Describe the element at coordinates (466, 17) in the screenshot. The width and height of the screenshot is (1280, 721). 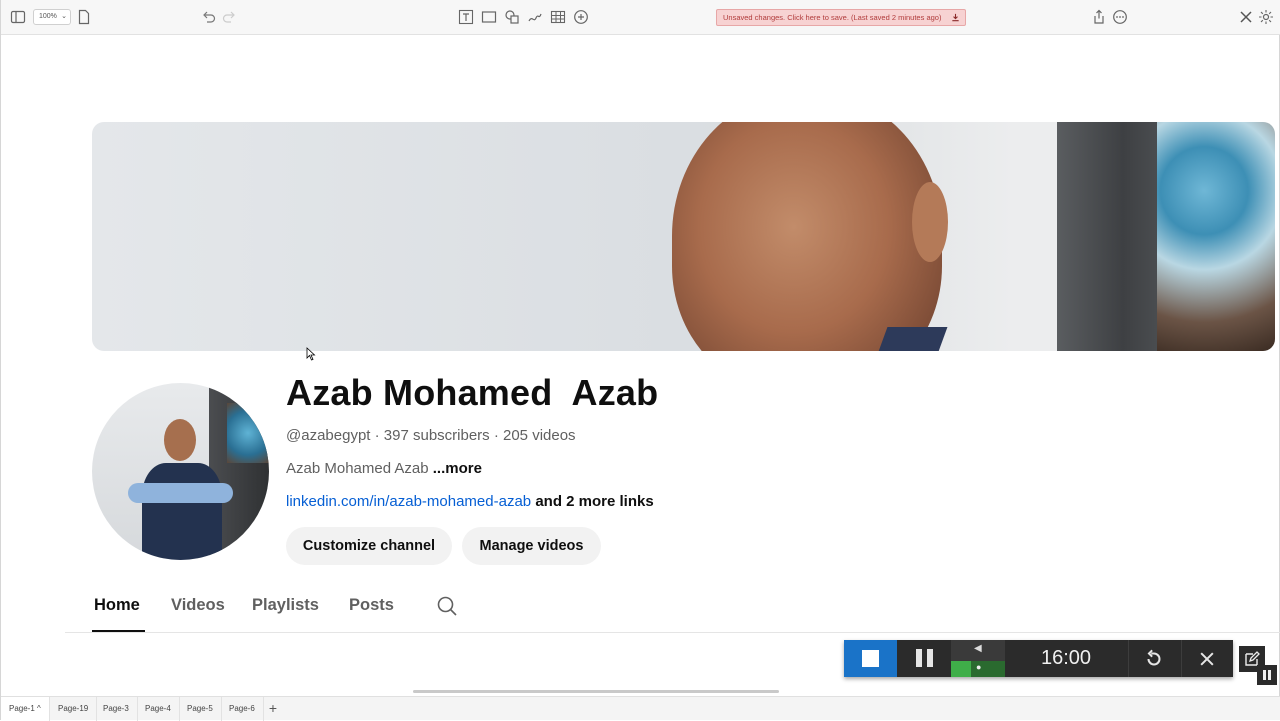
I see `text-frame-icon` at that location.